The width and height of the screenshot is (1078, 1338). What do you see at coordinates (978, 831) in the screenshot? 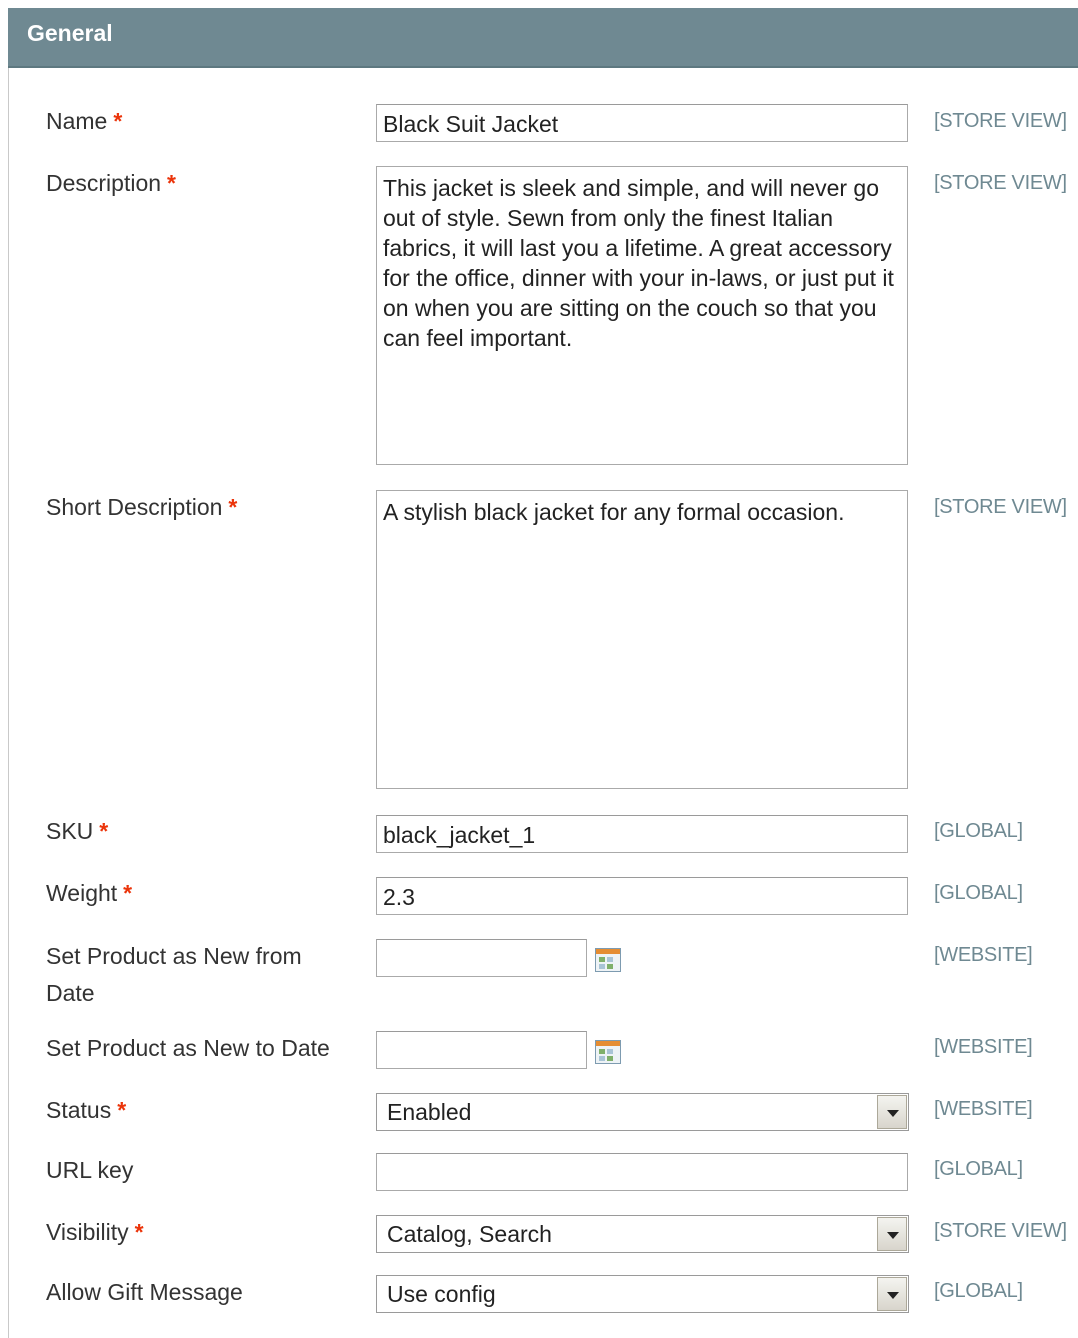
I see `sku-scope: [GLOBAL]` at bounding box center [978, 831].